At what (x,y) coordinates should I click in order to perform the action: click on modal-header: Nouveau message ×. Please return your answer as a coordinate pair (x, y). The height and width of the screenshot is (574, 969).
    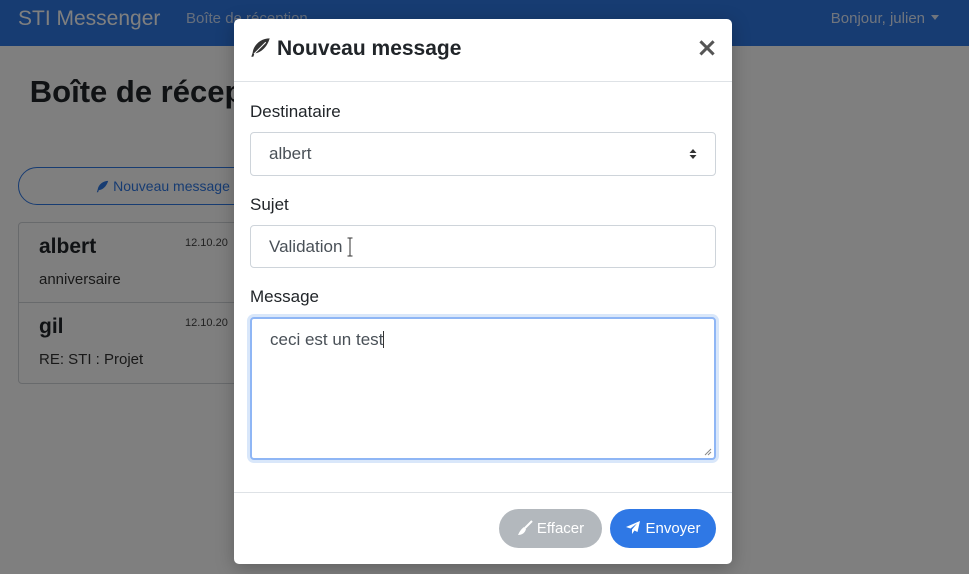
    Looking at the image, I should click on (483, 50).